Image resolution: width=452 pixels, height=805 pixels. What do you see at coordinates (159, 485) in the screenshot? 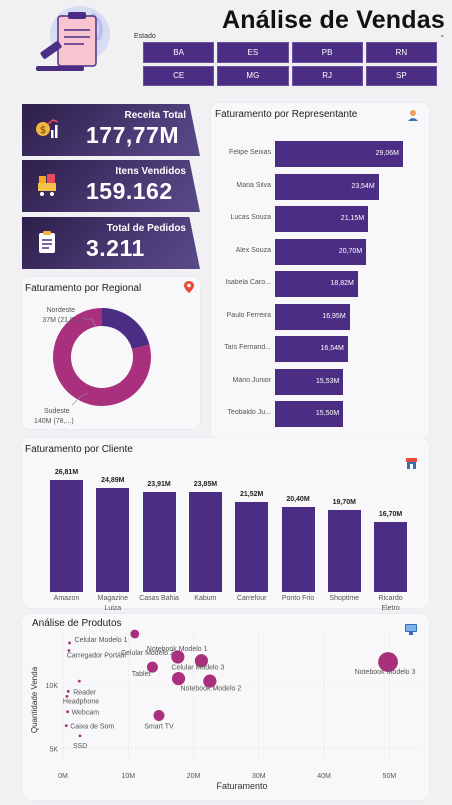
I see `cliente-value: 23,91M` at bounding box center [159, 485].